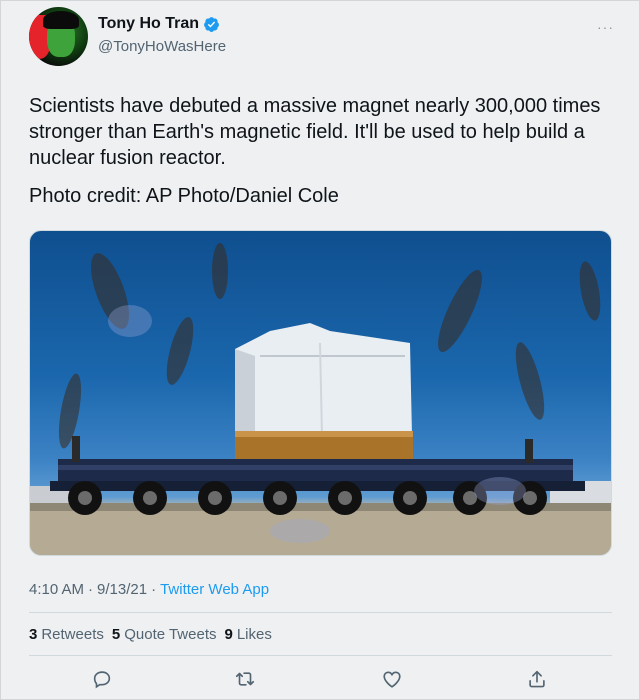  I want to click on quote-tweets-stat: 5 Quote Tweets, so click(164, 634).